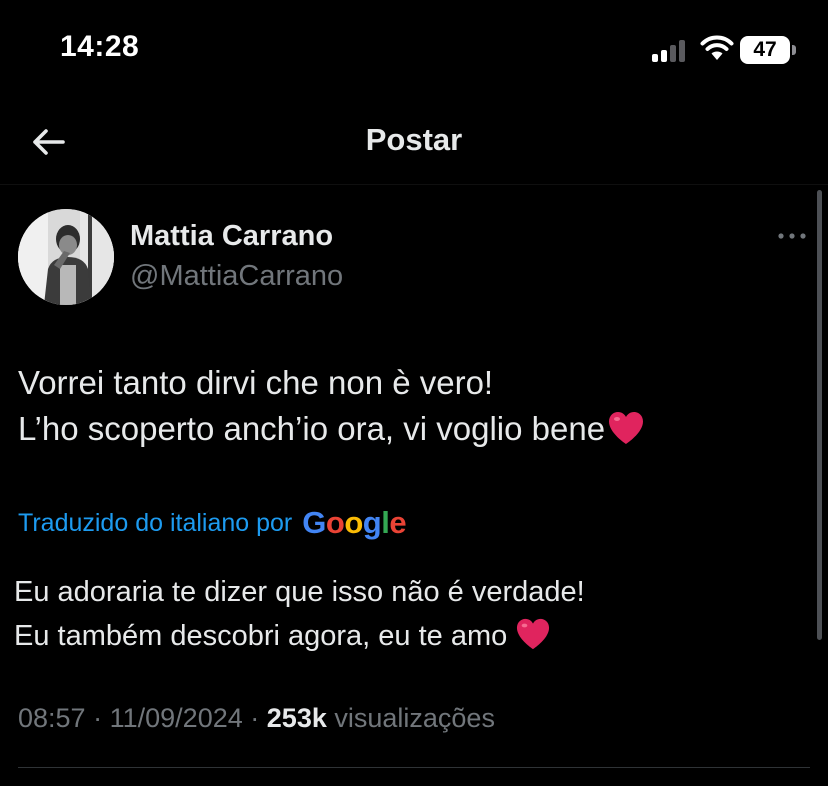 The height and width of the screenshot is (786, 828). I want to click on translated-label: Traduzido do italiano por, so click(155, 522).